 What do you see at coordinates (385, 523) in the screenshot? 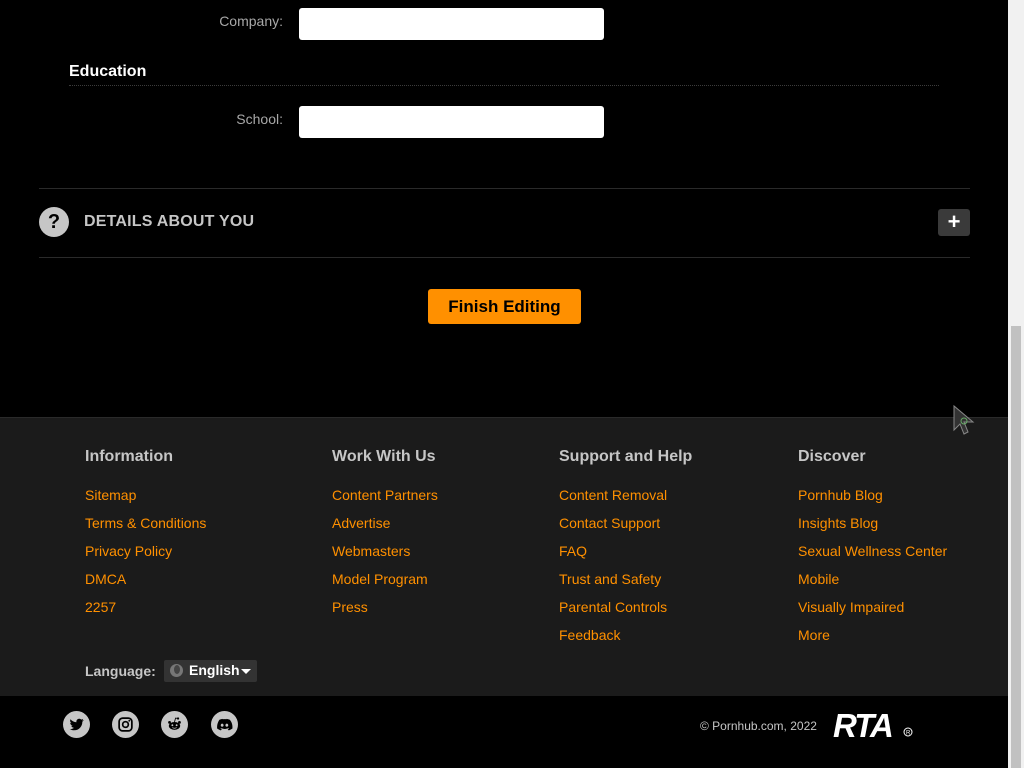
I see `footer-link-advertise: Advertise` at bounding box center [385, 523].